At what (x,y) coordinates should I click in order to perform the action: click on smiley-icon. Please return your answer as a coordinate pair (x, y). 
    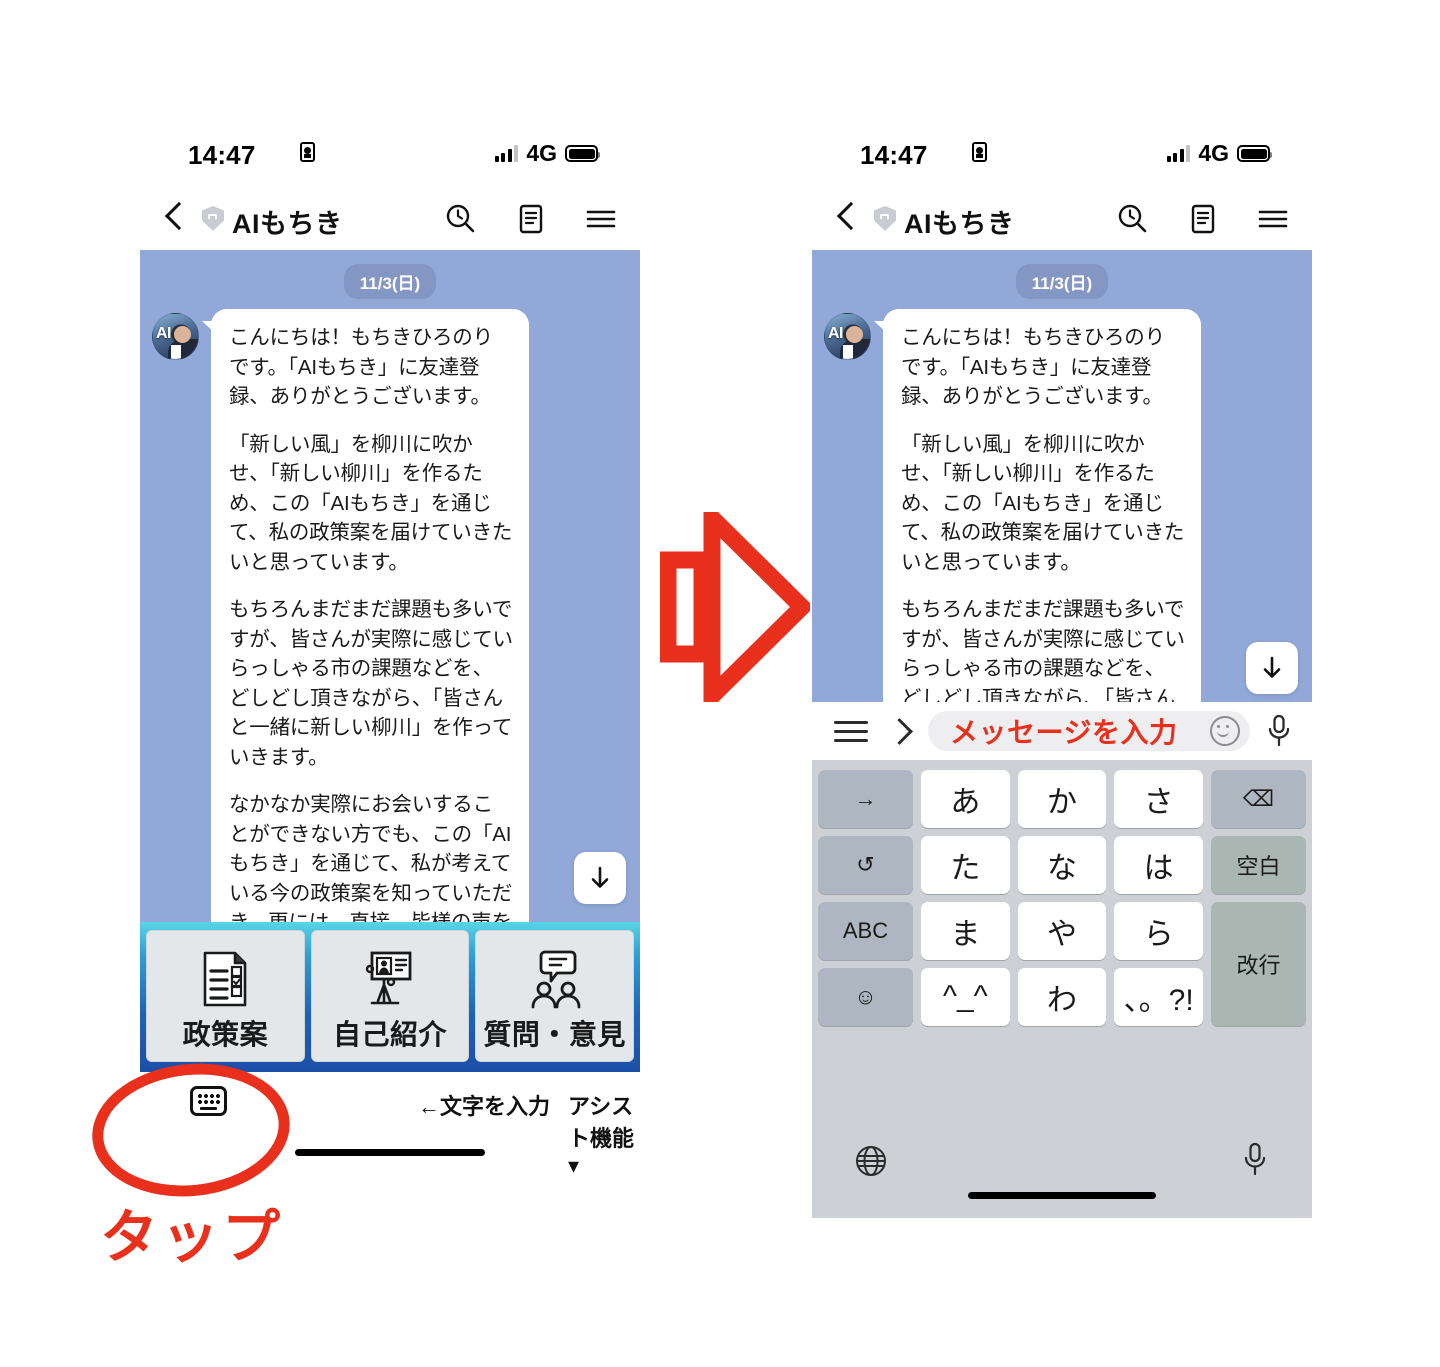
    Looking at the image, I should click on (1225, 731).